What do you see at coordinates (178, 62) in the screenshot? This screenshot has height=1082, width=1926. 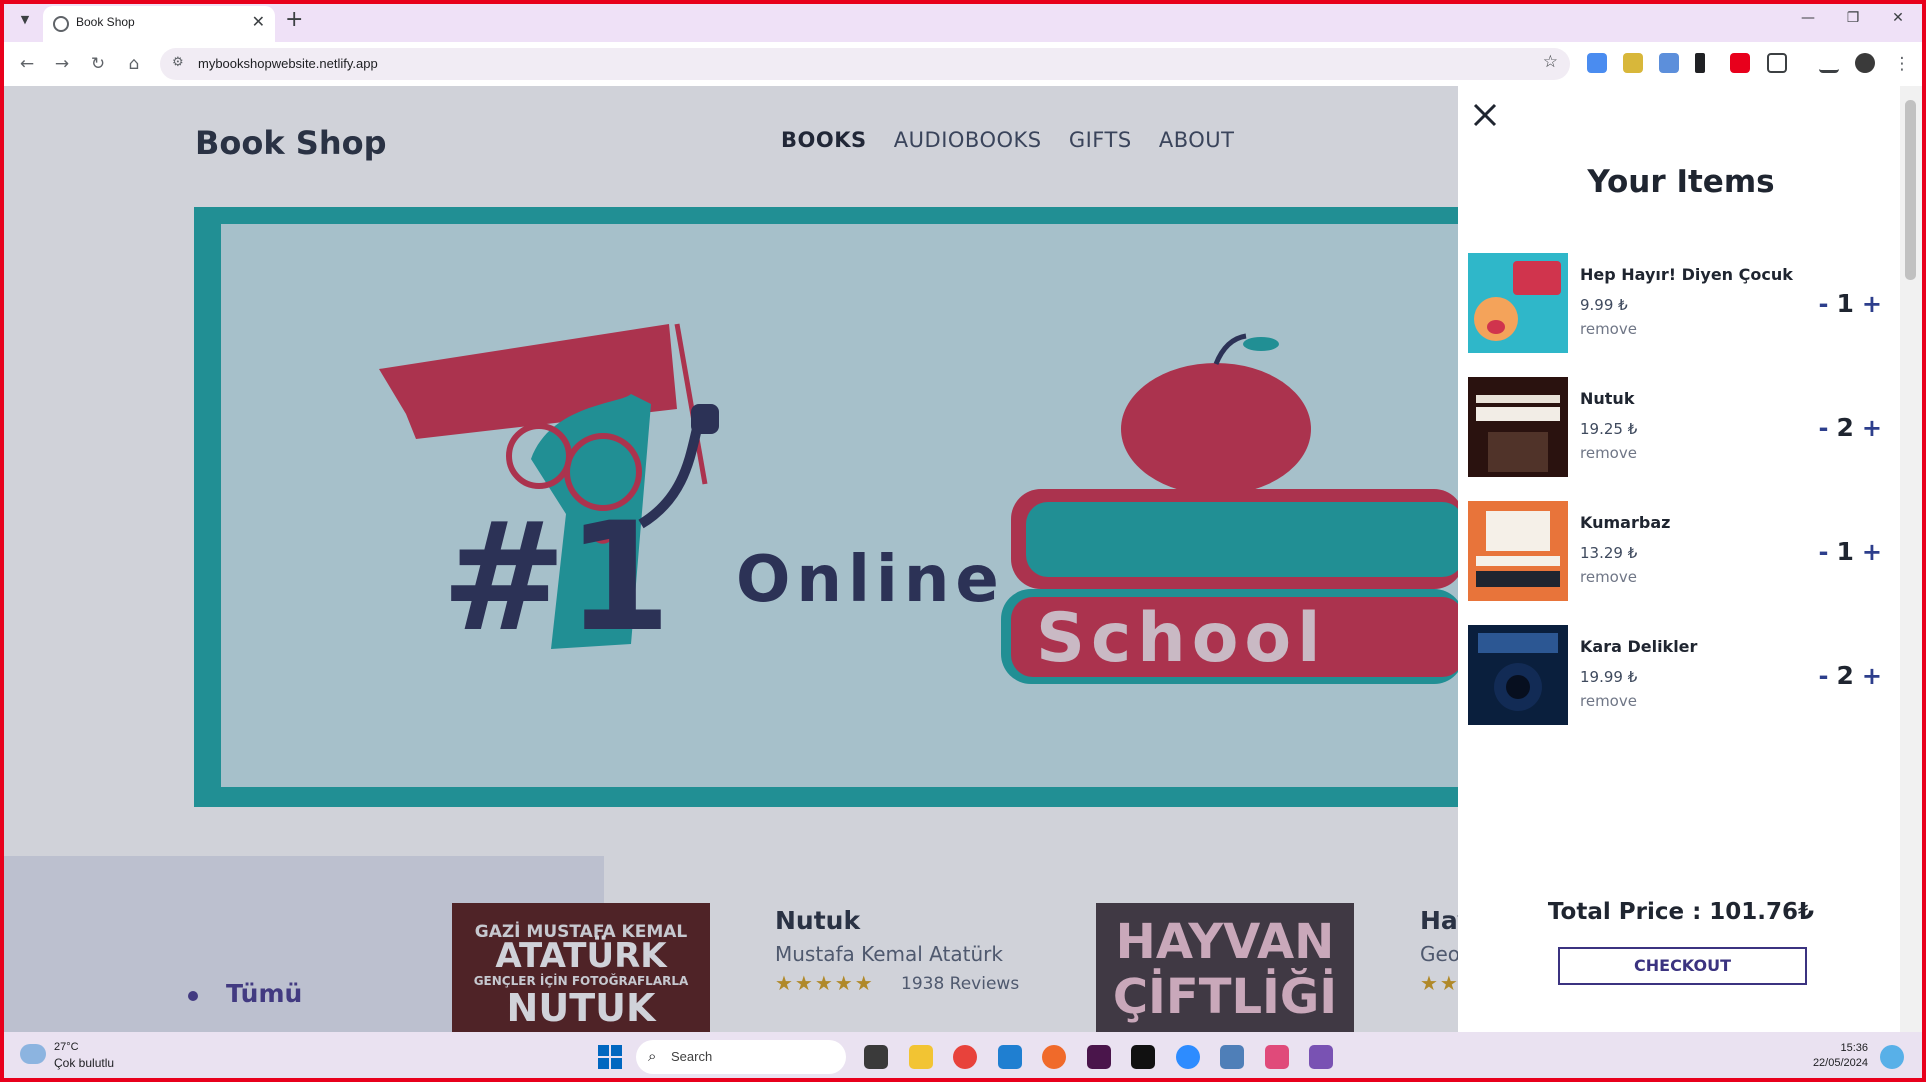 I see `site-info-icon: ⚙` at bounding box center [178, 62].